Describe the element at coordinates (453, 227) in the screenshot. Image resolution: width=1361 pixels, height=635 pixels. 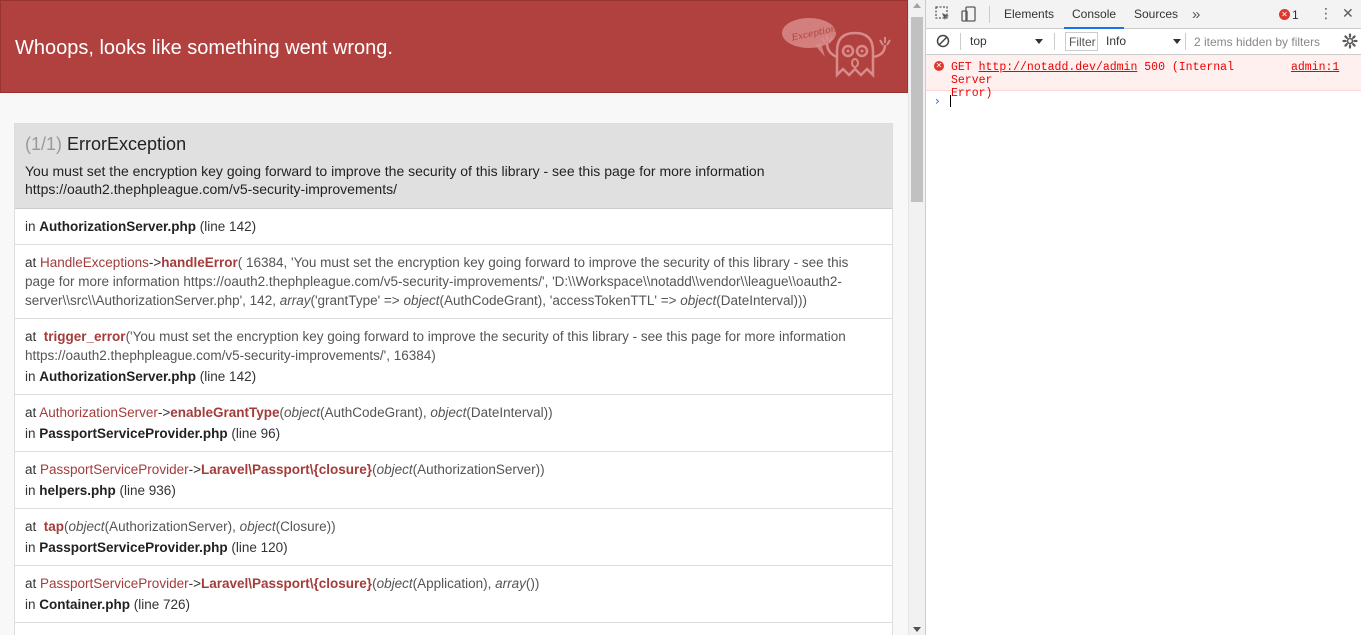
I see `trace-row: in AuthorizationServer.php (line 142)` at that location.